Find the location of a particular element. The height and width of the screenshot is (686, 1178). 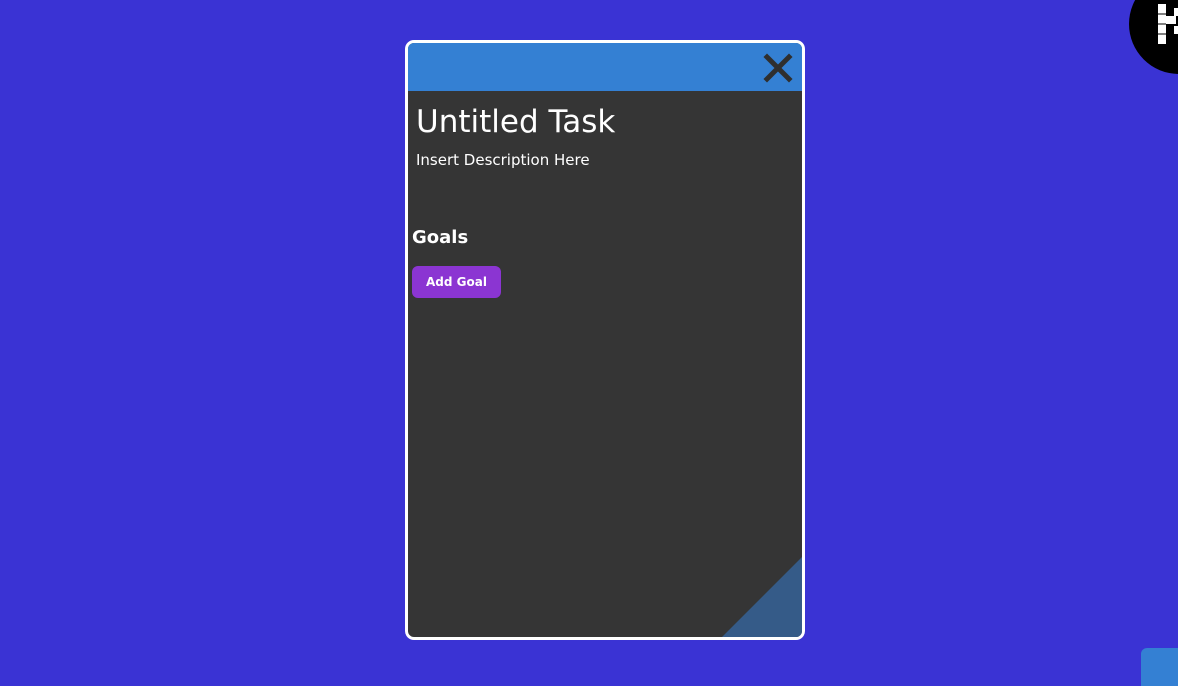

goals-heading: Goals is located at coordinates (440, 237).